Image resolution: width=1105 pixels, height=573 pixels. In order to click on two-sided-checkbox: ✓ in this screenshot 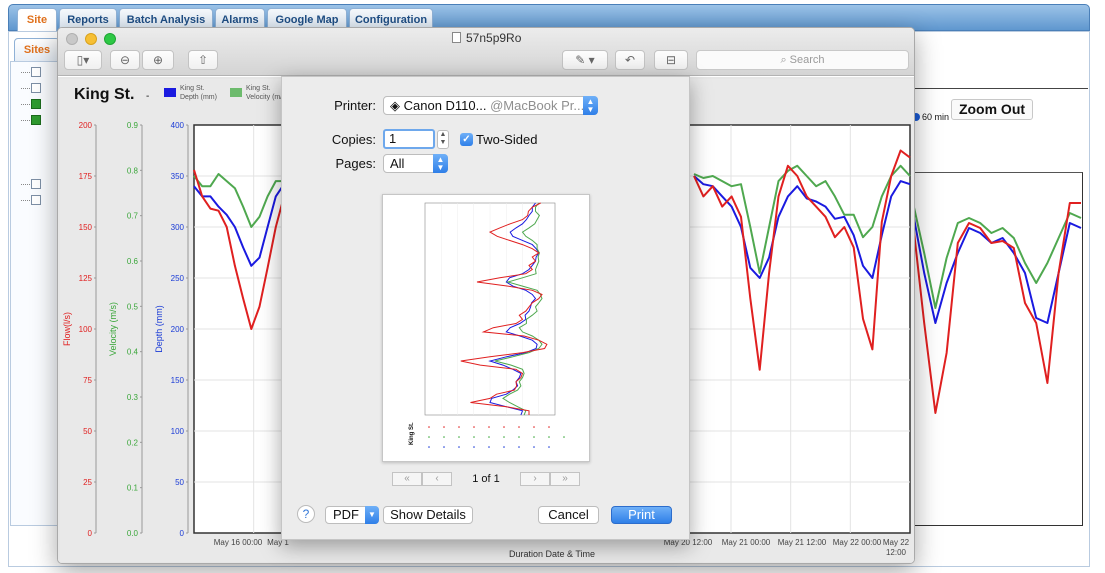, I will do `click(466, 139)`.